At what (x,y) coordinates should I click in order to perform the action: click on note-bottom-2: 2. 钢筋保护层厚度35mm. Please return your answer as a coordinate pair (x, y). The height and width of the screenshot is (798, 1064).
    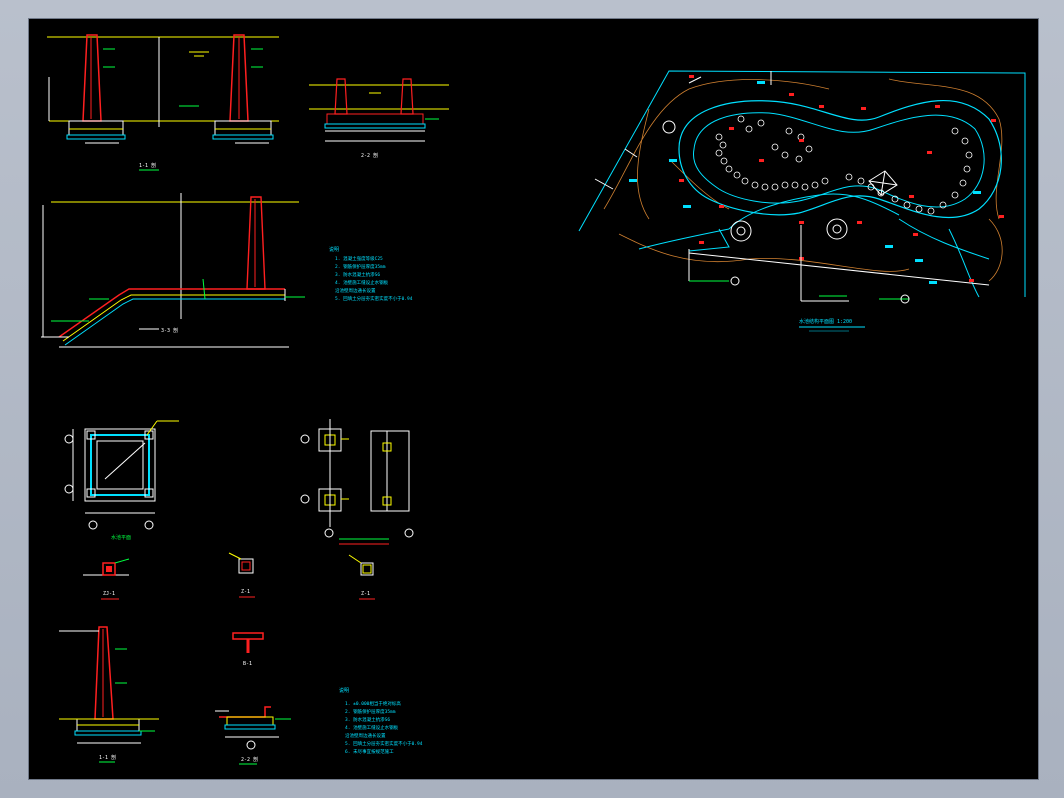
    Looking at the image, I should click on (370, 711).